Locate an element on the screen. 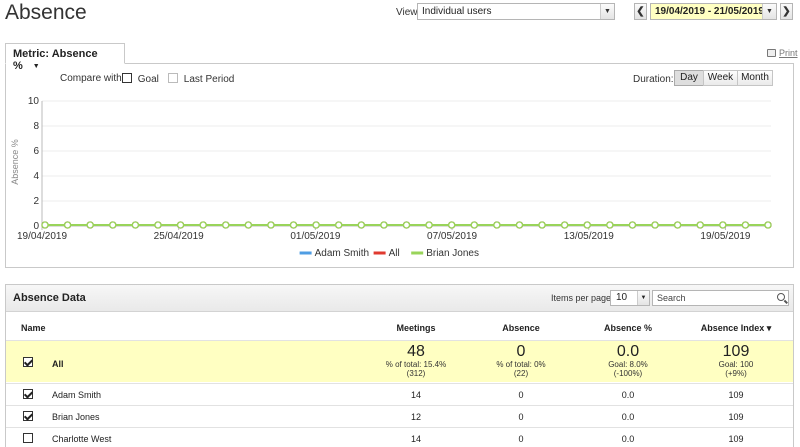  search-placeholder: Search is located at coordinates (671, 298).